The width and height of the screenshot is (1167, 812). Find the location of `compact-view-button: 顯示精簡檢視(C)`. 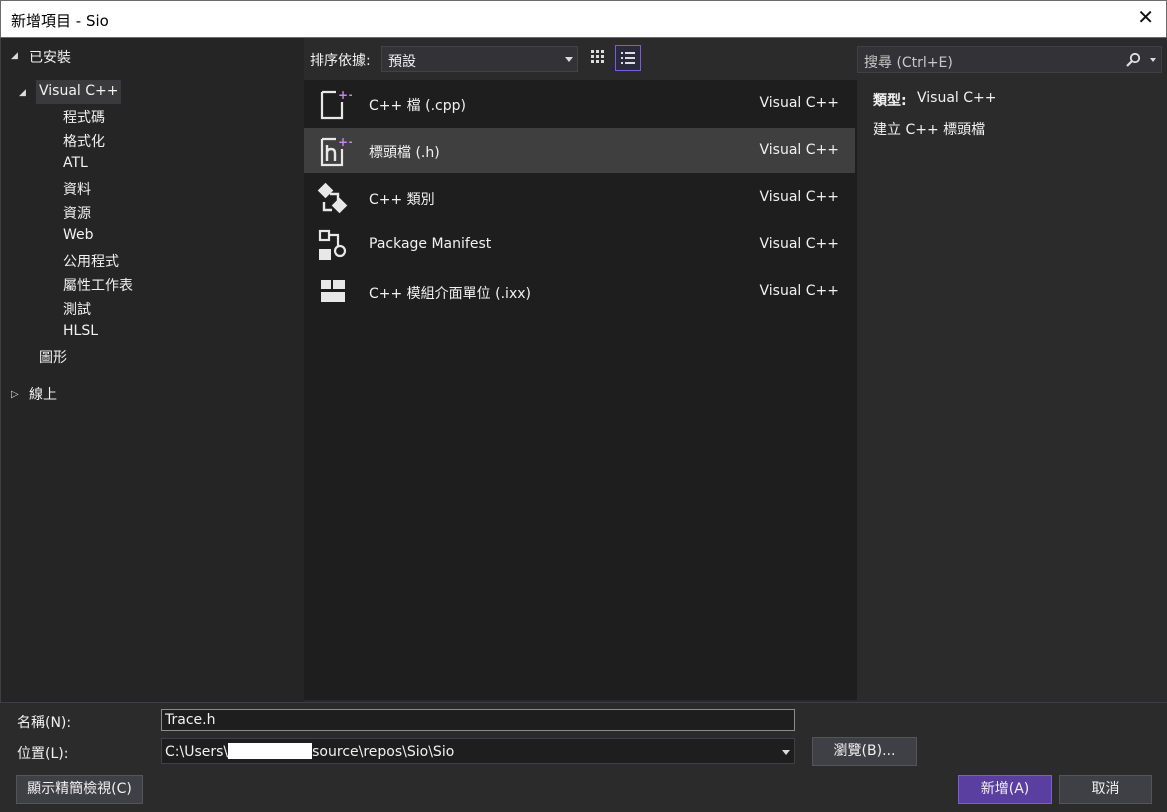

compact-view-button: 顯示精簡檢視(C) is located at coordinates (79, 789).